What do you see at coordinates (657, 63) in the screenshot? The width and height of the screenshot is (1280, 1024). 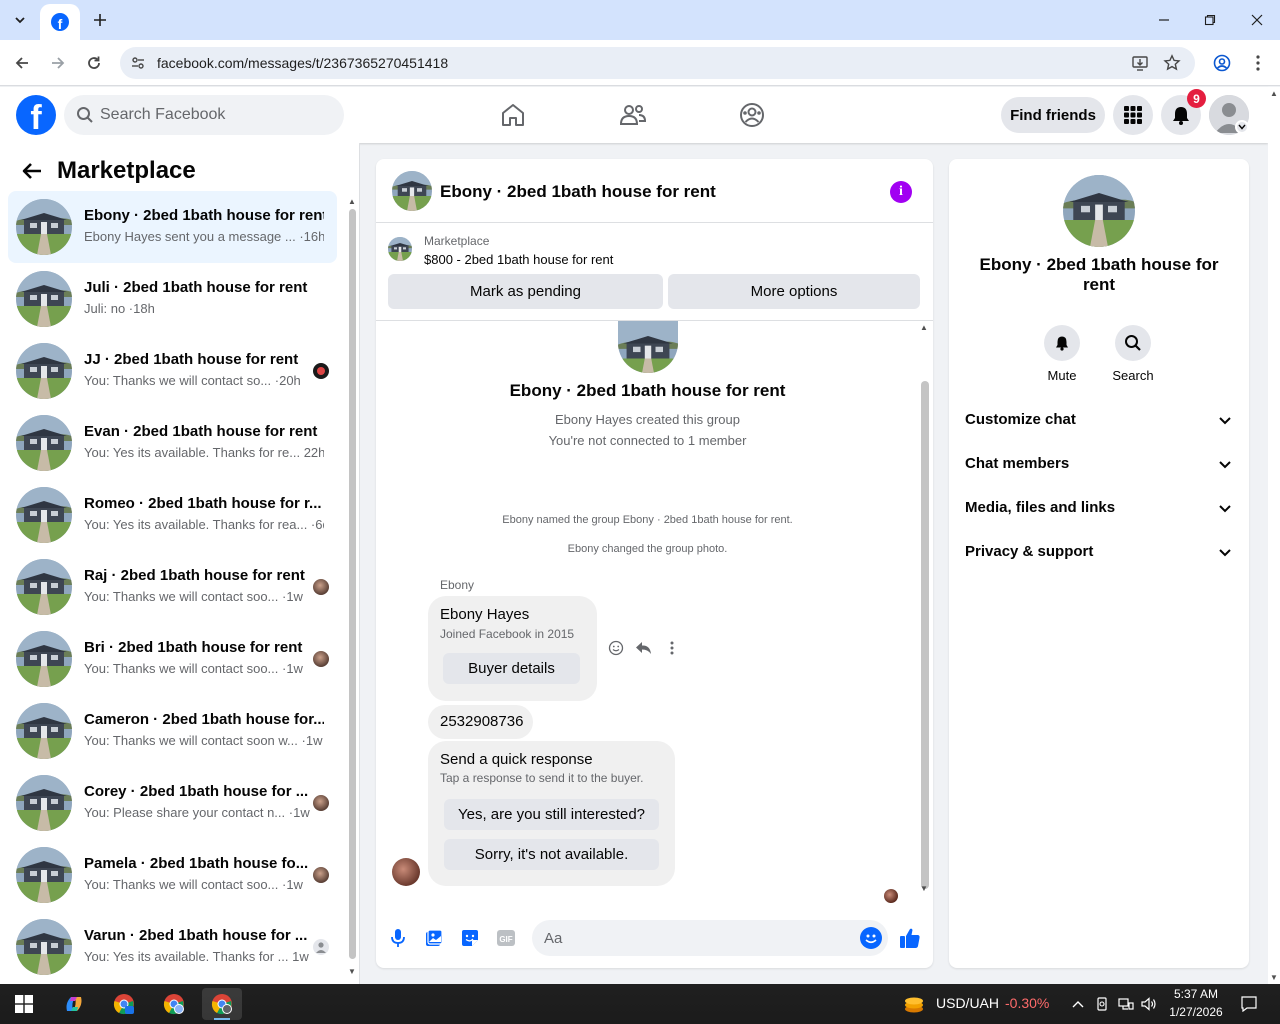 I see `address-bar: facebook.com/messages/t/2367365270451418` at bounding box center [657, 63].